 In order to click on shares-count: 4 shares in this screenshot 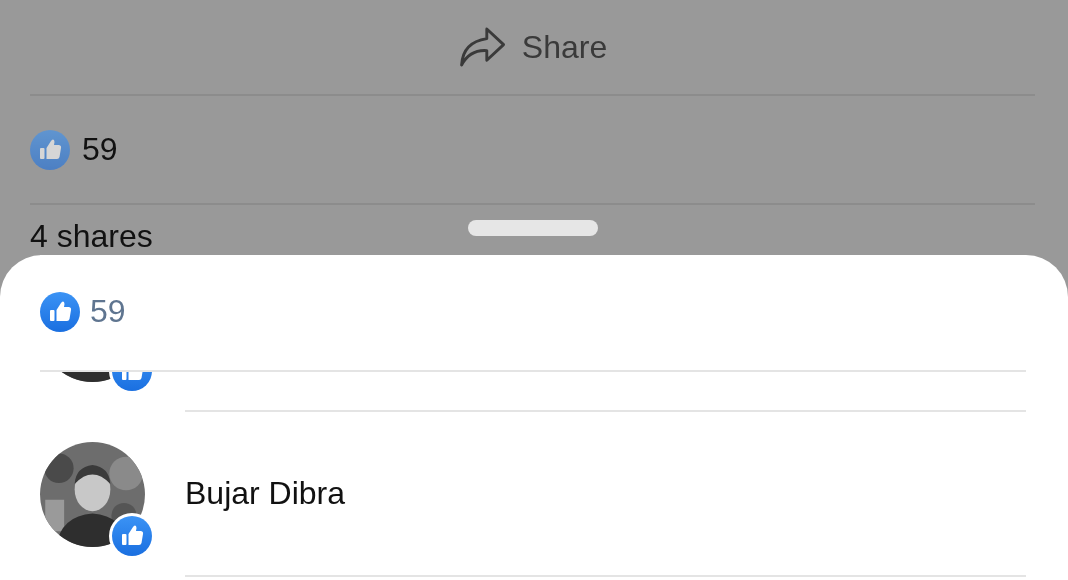, I will do `click(91, 236)`.